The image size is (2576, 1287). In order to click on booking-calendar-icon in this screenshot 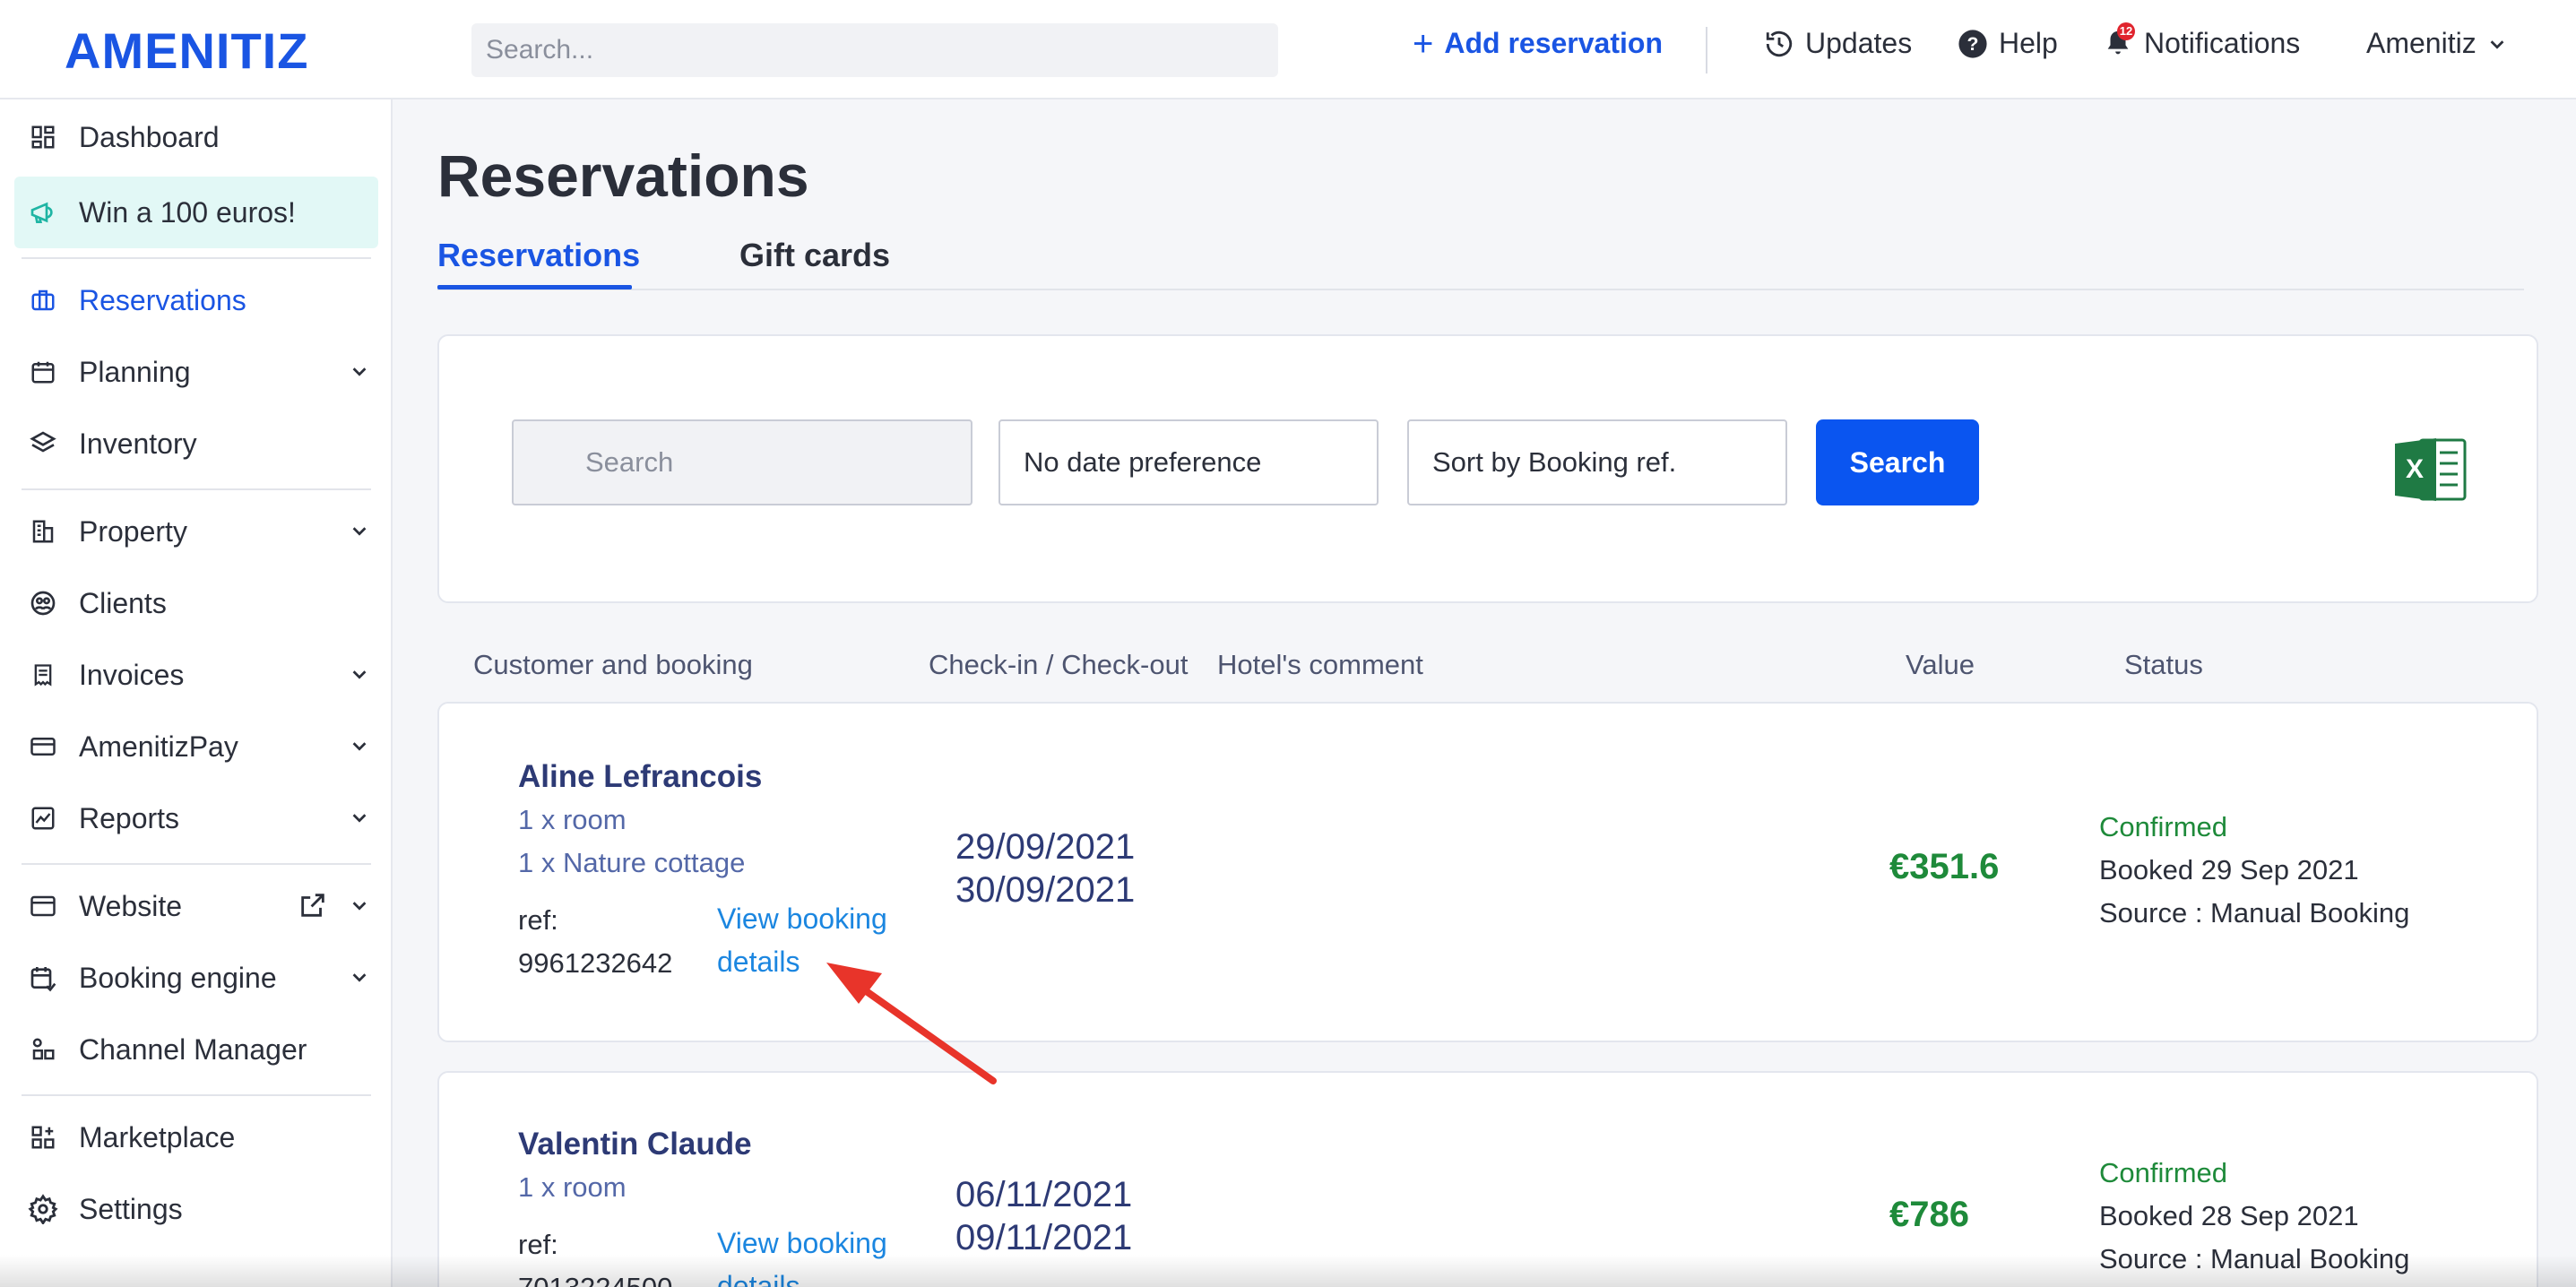, I will do `click(43, 978)`.